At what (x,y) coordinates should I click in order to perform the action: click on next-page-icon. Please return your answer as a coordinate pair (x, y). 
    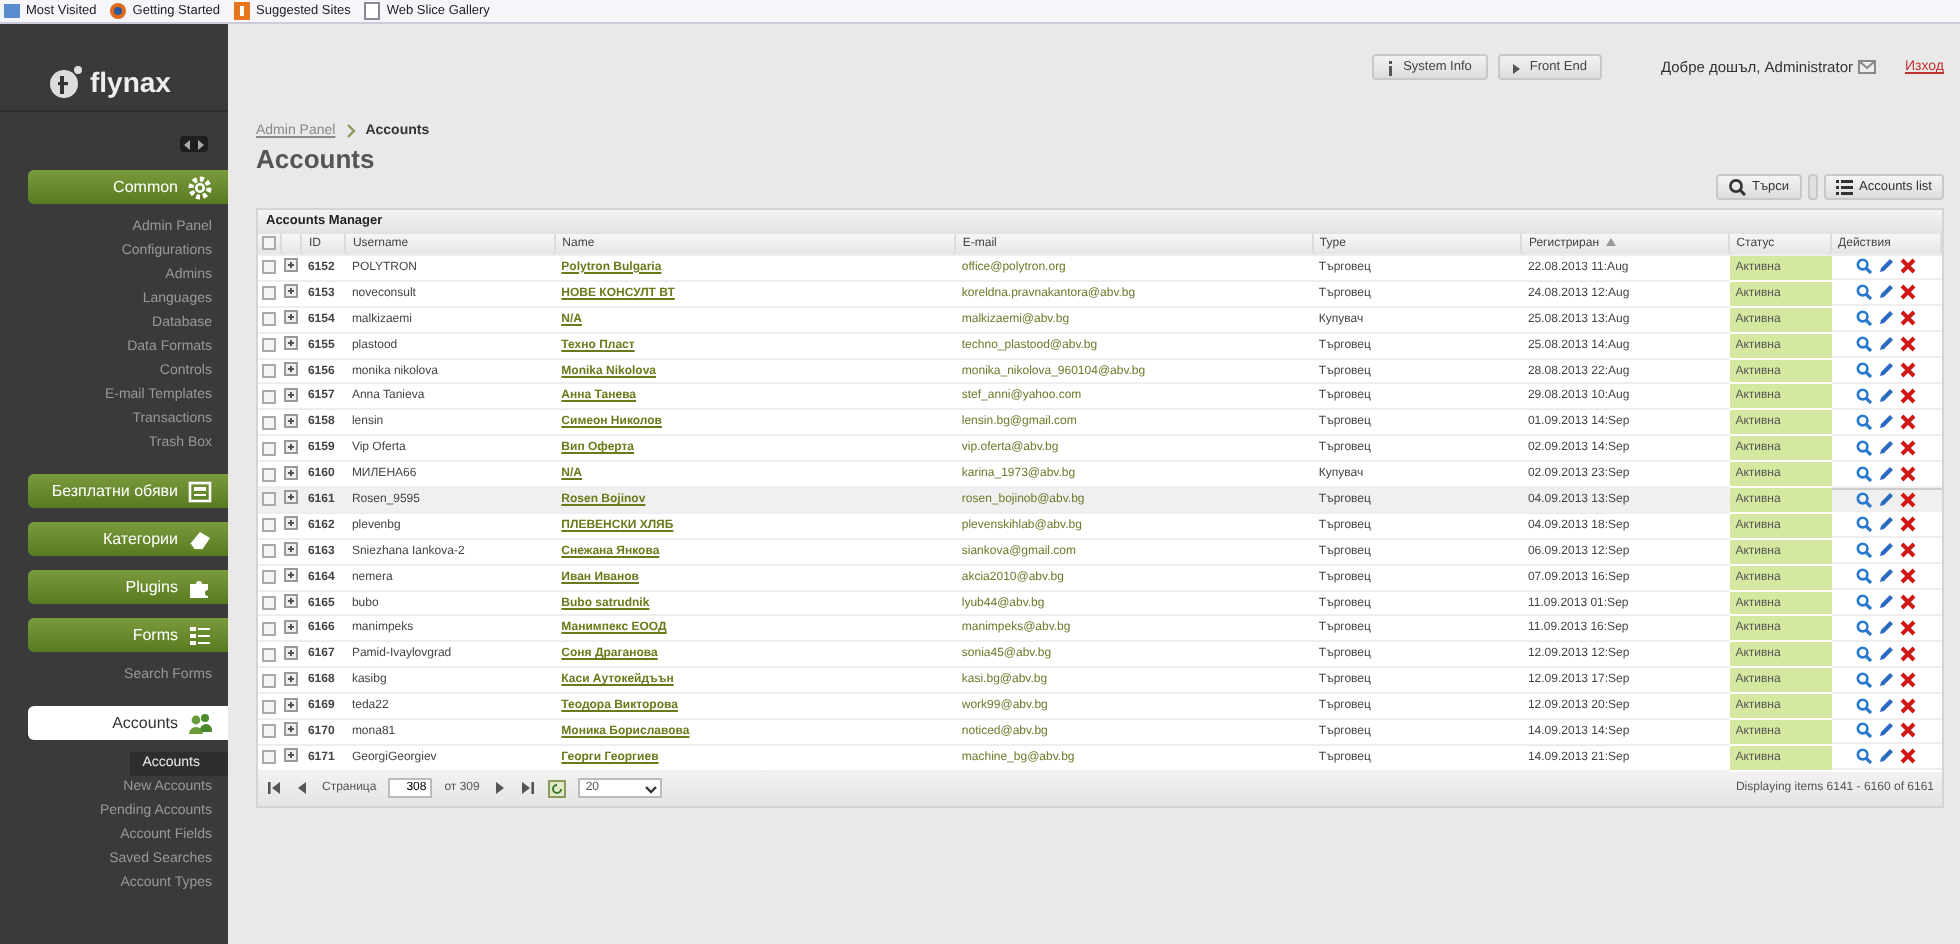
    Looking at the image, I should click on (499, 788).